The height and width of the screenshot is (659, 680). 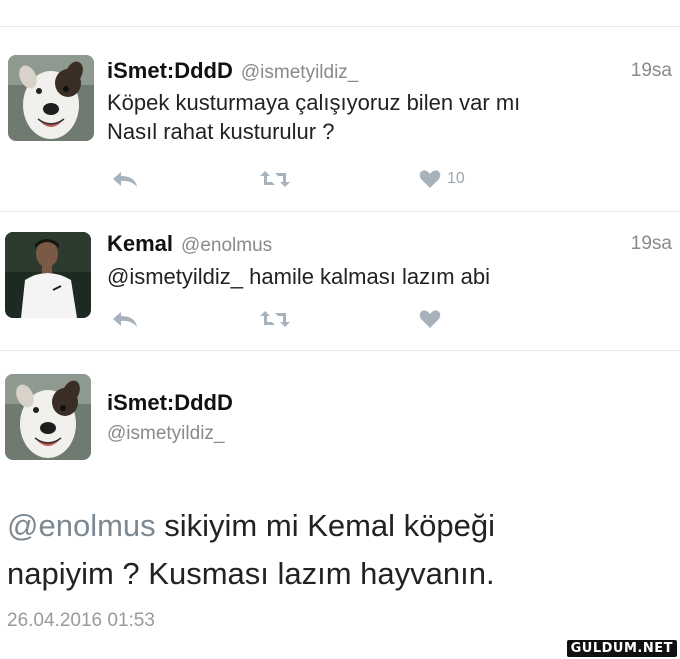 I want to click on tweet-header: Kemal @enolmus, so click(x=189, y=244).